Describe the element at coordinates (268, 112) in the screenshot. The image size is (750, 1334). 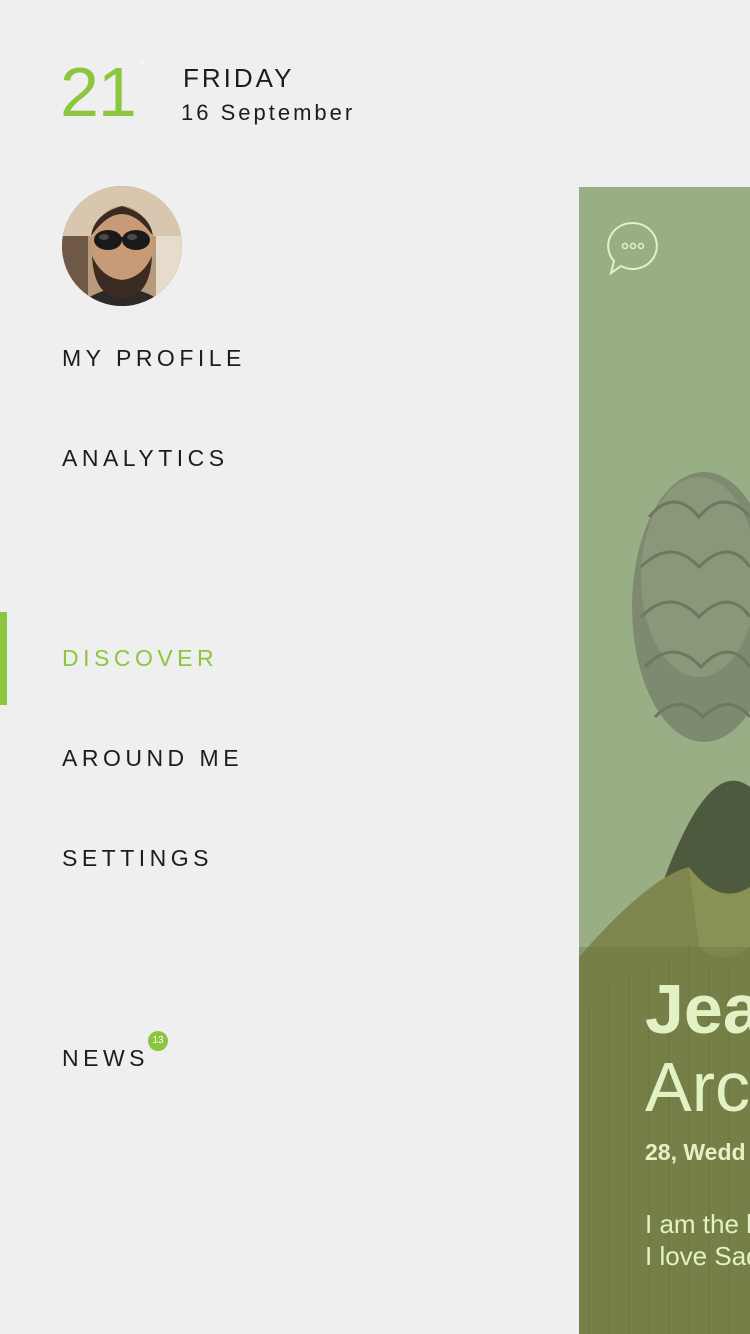
I see `date-full: 16 September` at that location.